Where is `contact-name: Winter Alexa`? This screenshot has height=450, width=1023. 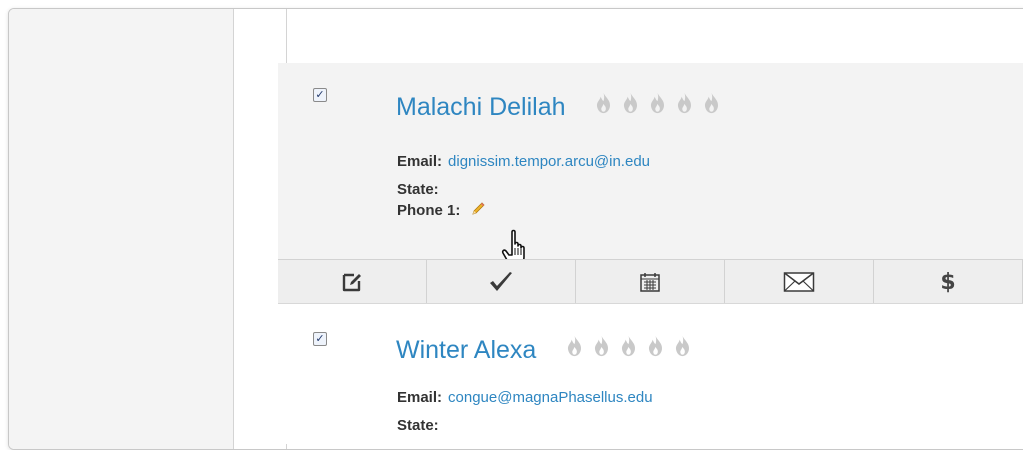
contact-name: Winter Alexa is located at coordinates (466, 350).